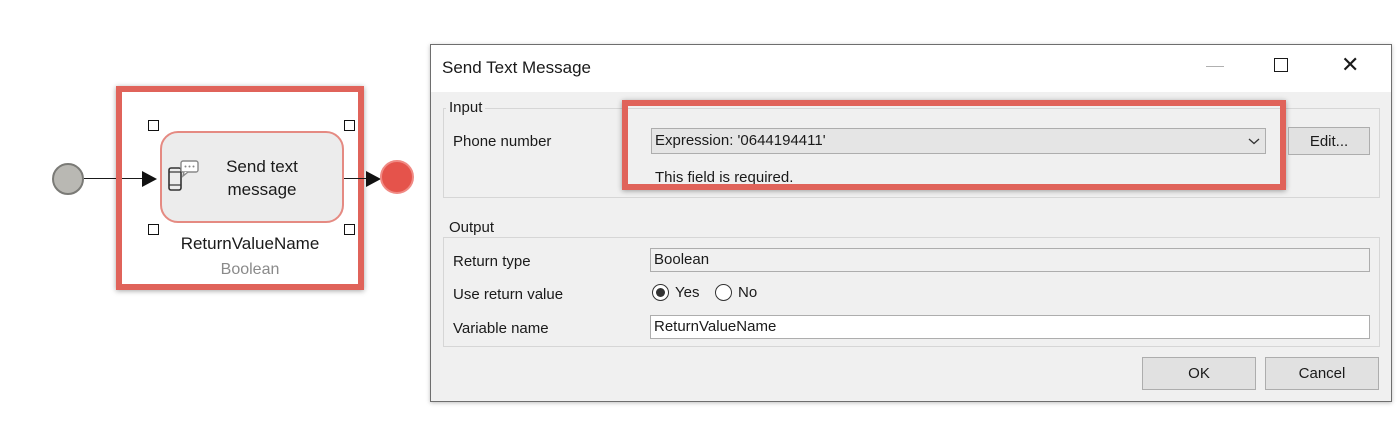  What do you see at coordinates (184, 176) in the screenshot?
I see `phone-message-icon` at bounding box center [184, 176].